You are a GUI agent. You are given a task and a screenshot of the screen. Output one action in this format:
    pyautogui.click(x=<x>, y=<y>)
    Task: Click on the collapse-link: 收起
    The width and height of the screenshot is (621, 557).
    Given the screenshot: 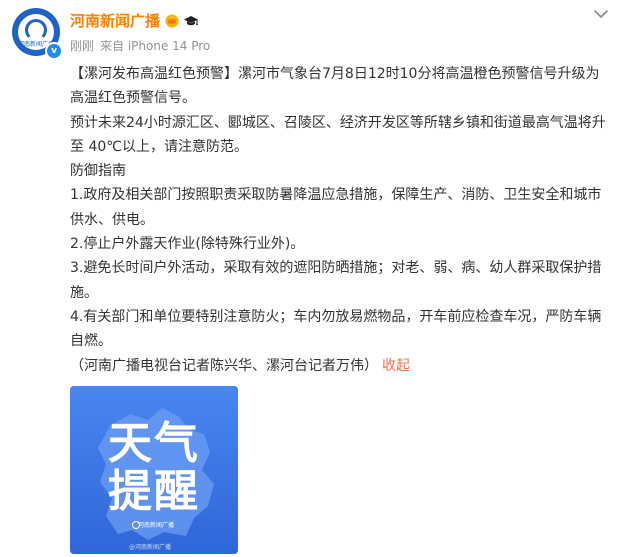 What is the action you would take?
    pyautogui.click(x=396, y=366)
    